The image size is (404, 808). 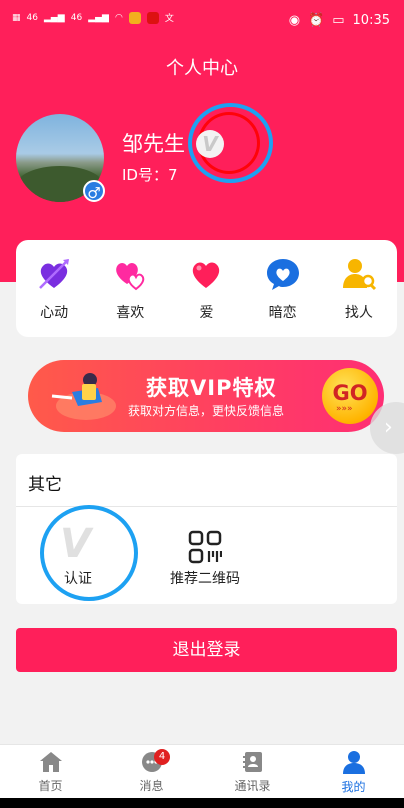 What do you see at coordinates (45, 485) in the screenshot?
I see `other-section-title: 其它` at bounding box center [45, 485].